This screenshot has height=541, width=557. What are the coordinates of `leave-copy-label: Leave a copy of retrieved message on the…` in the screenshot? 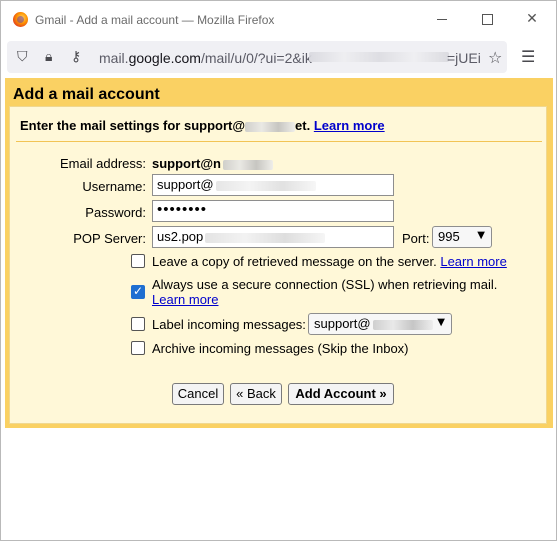 It's located at (329, 261).